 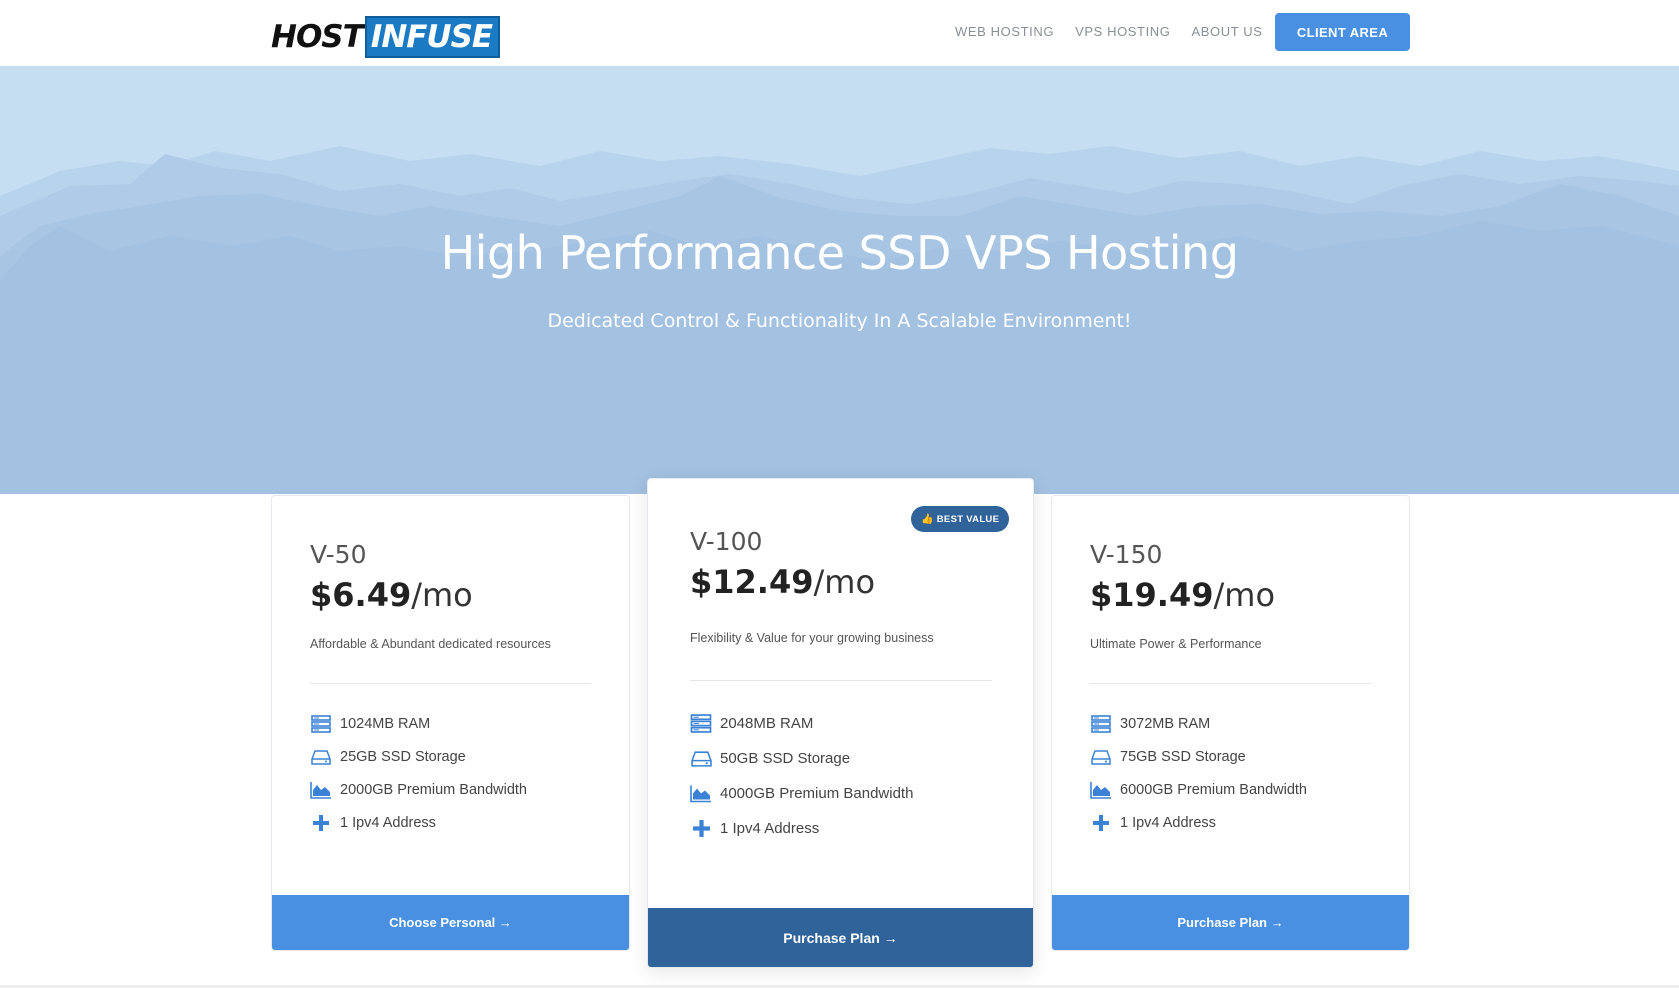 What do you see at coordinates (1152, 595) in the screenshot?
I see `price-amount: $19.49` at bounding box center [1152, 595].